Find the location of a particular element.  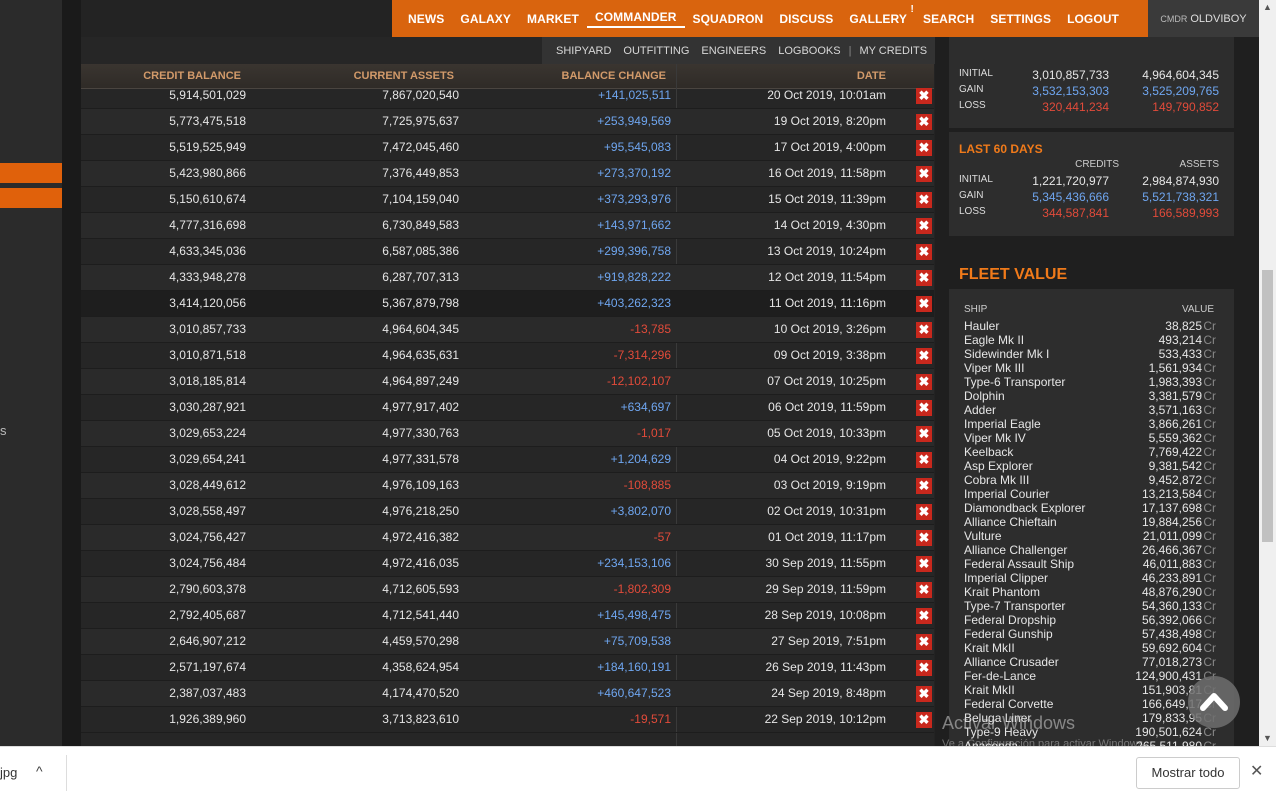

ship-name: Federal Gunship is located at coordinates (1008, 634).